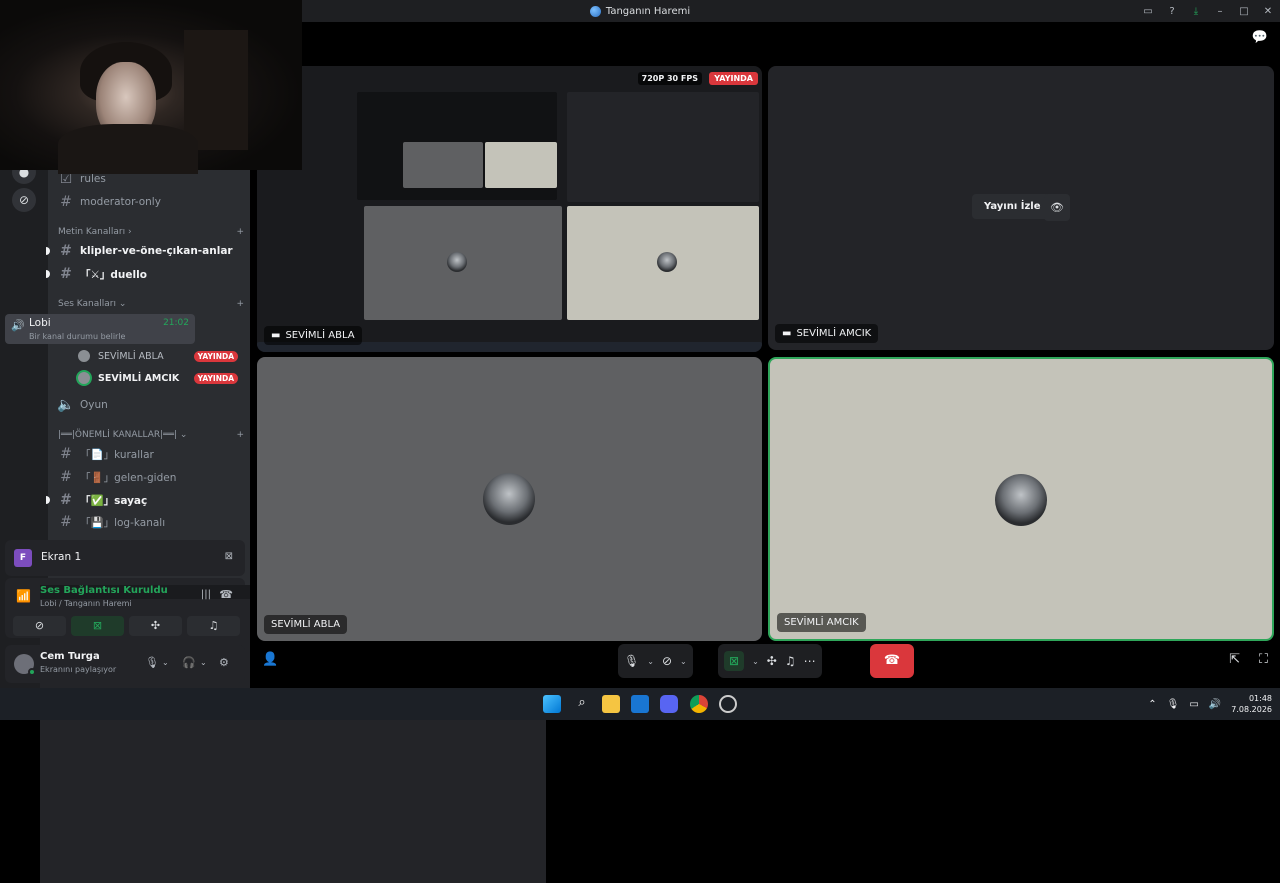 The image size is (1280, 883). I want to click on chrome-icon, so click(699, 704).